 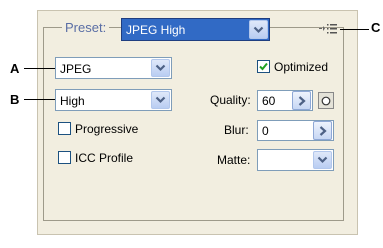 I want to click on blur-slider-button, so click(x=322, y=130).